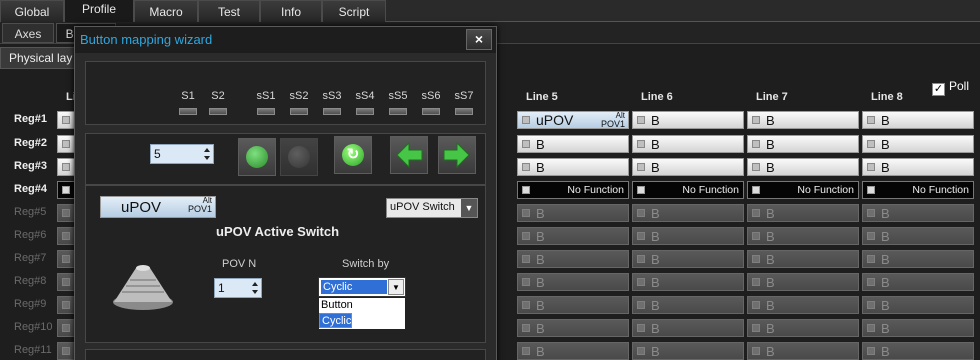 The image size is (980, 360). I want to click on option-button: Button, so click(362, 305).